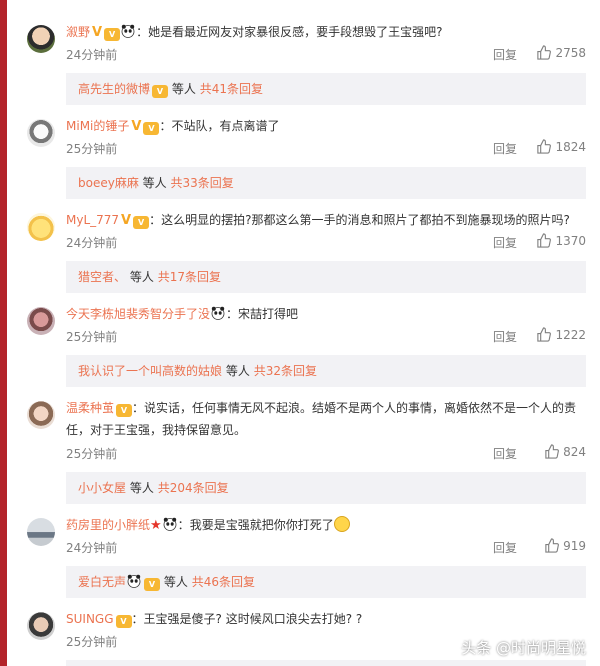 The image size is (600, 666). Describe the element at coordinates (97, 126) in the screenshot. I see `username: MiMi的锤子` at that location.